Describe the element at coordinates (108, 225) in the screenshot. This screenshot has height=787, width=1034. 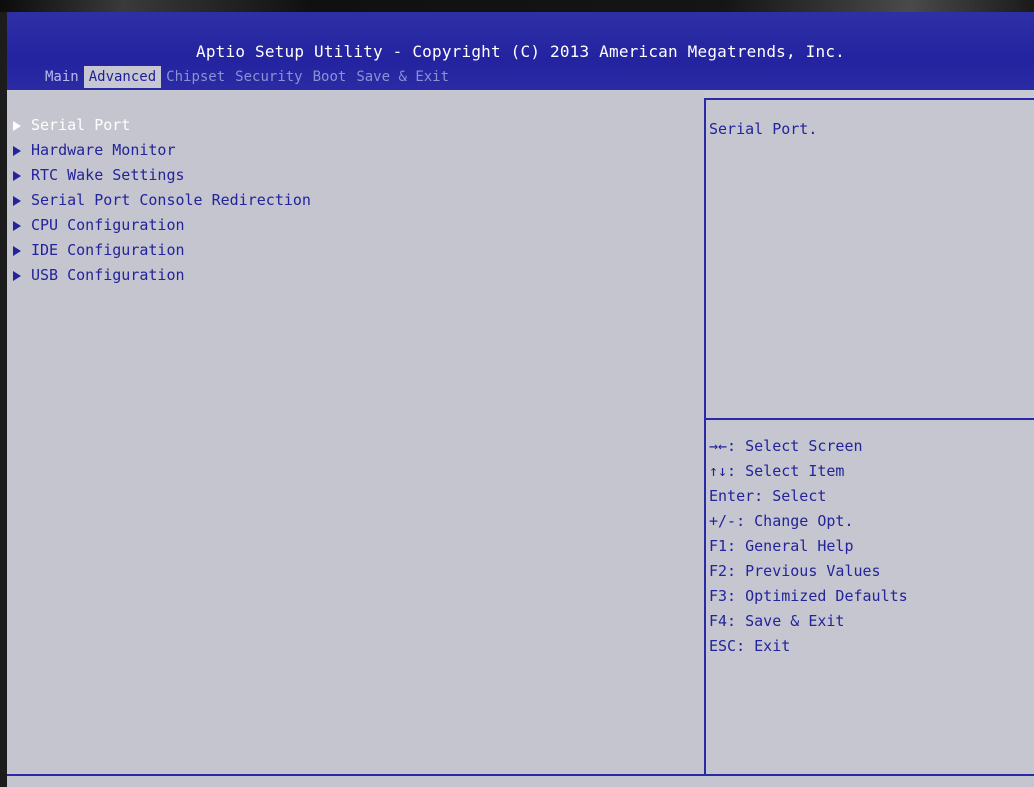
I see `menu-item-label: CPU Configuration` at that location.